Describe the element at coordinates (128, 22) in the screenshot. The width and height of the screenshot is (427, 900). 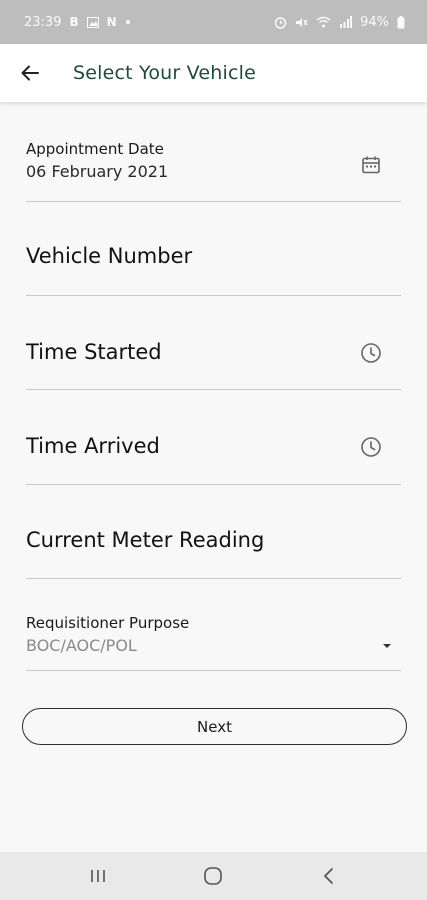
I see `dot-icon` at that location.